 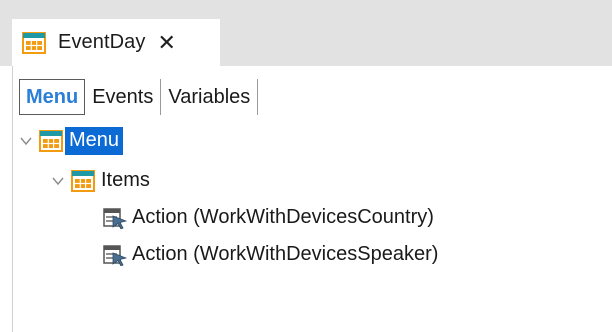 I want to click on document-tab-title: EventDay, so click(x=102, y=42).